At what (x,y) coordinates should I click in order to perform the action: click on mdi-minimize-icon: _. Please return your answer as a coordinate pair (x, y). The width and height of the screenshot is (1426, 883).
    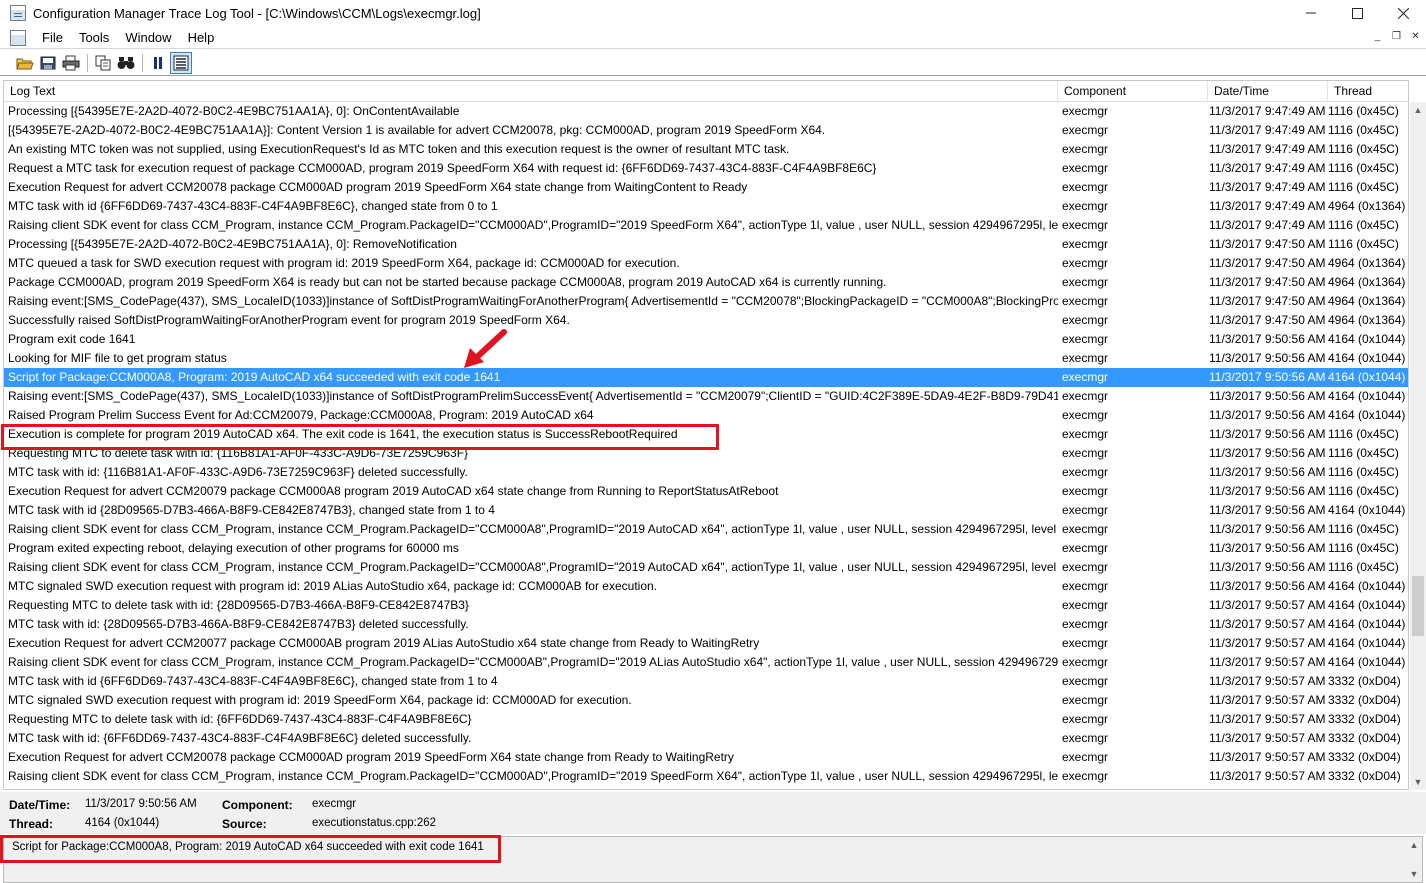
    Looking at the image, I should click on (1377, 37).